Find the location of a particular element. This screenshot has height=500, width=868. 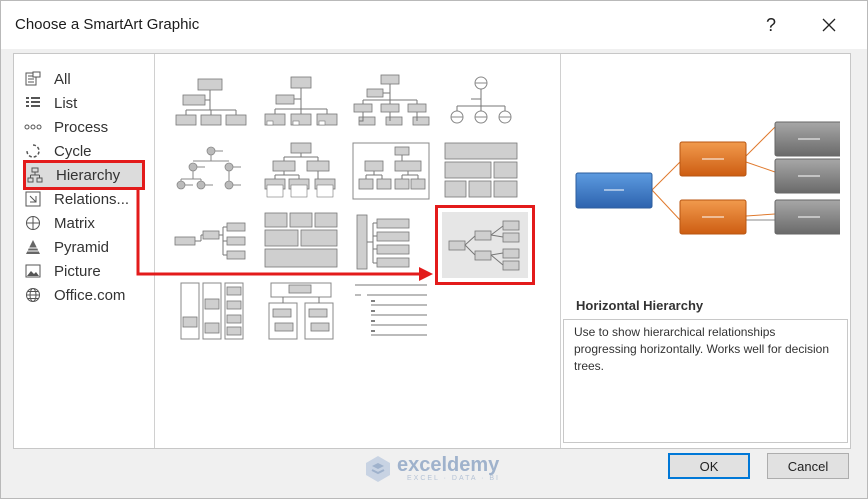

layout-labeled-hierarchy is located at coordinates (301, 171).